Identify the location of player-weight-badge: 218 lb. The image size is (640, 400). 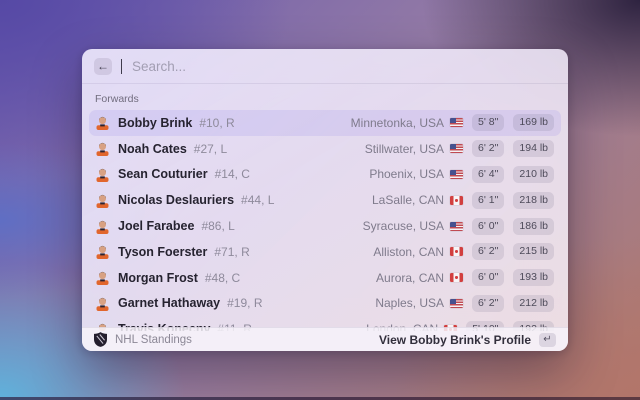
(533, 200).